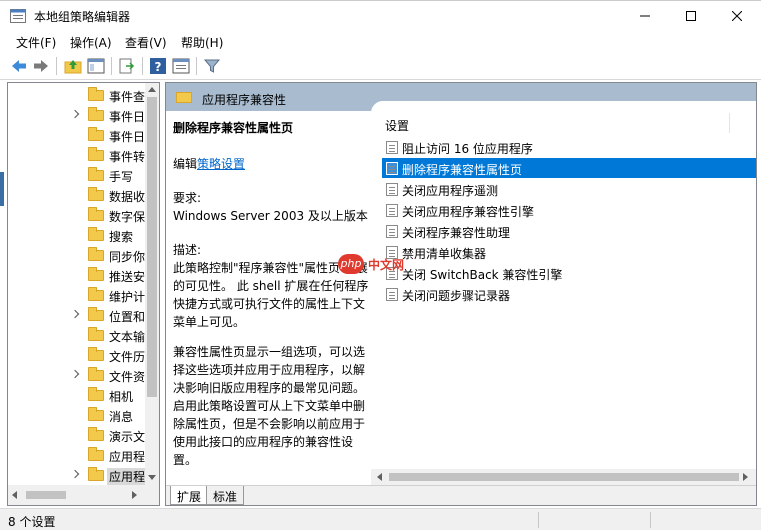 The height and width of the screenshot is (530, 761). Describe the element at coordinates (181, 66) in the screenshot. I see `properties-icon` at that location.